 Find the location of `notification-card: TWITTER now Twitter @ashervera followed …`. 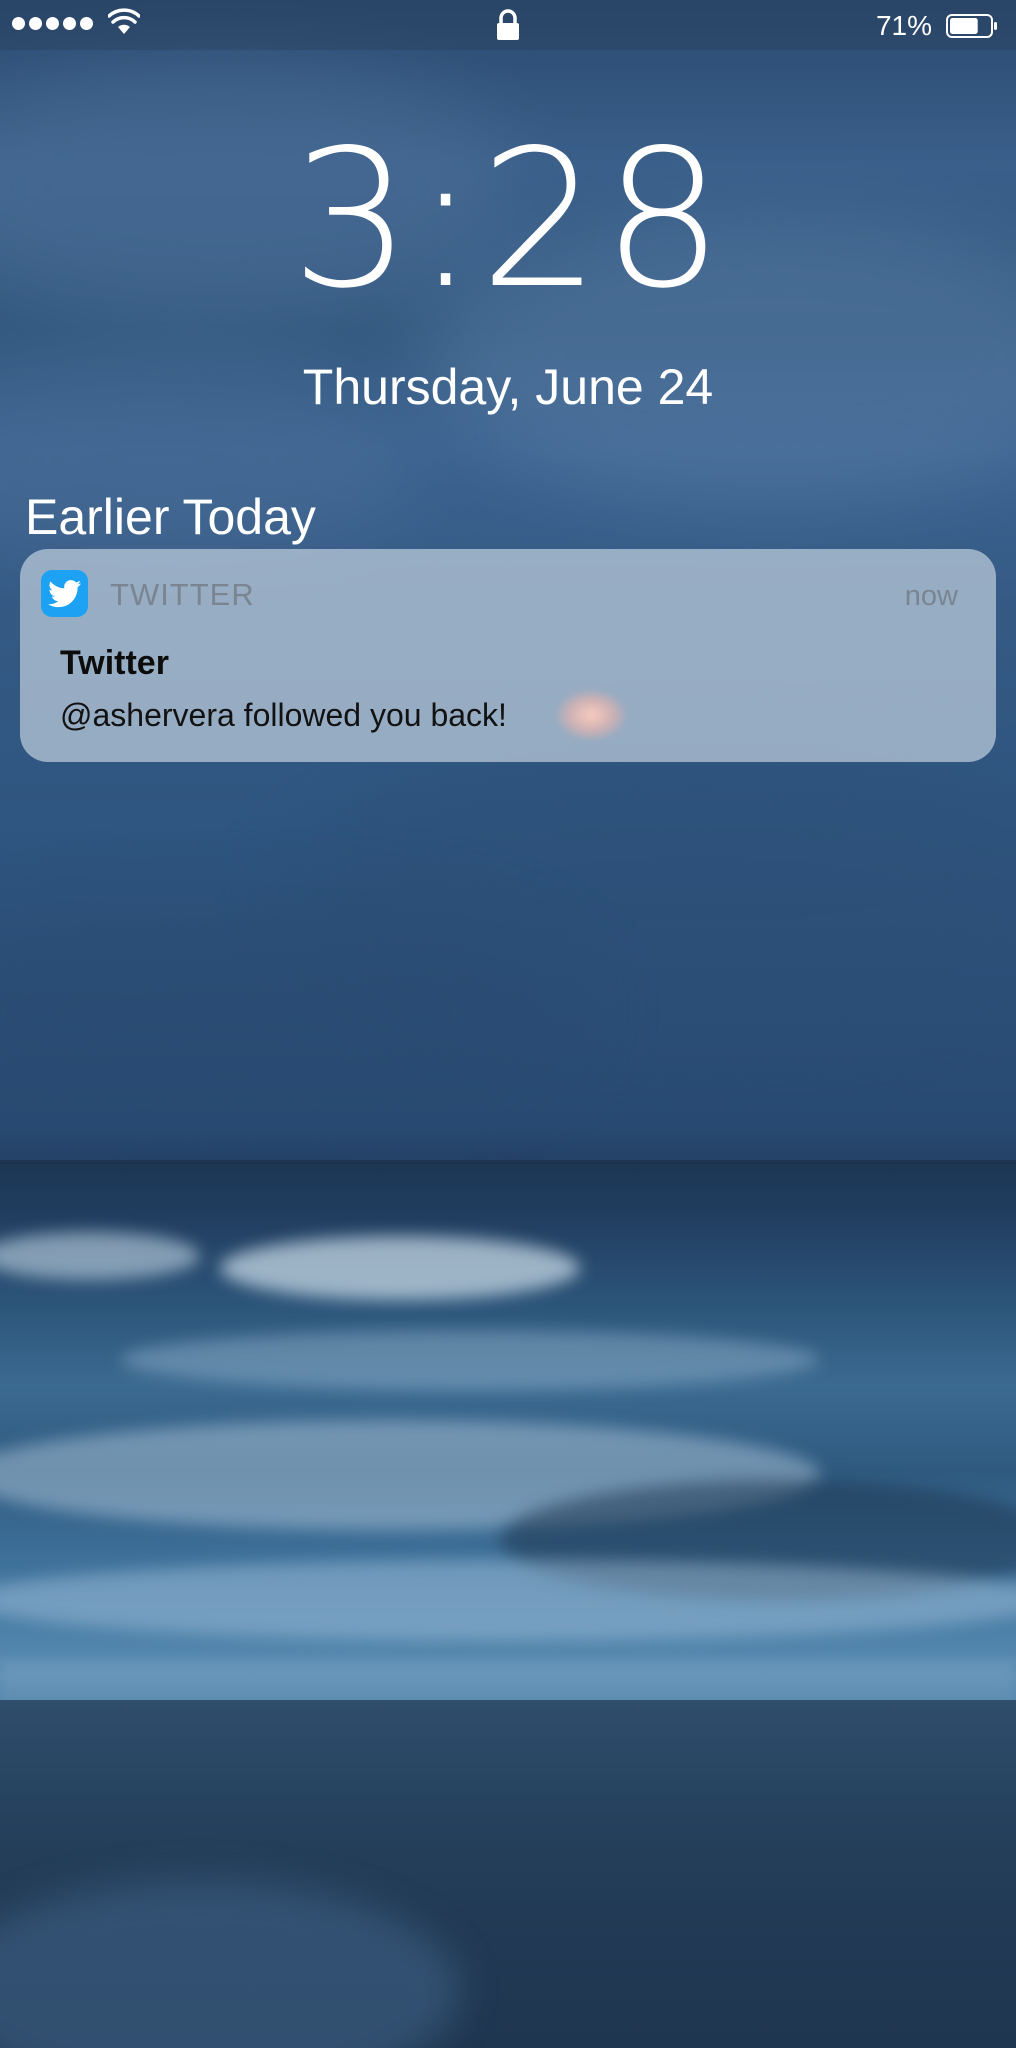

notification-card: TWITTER now Twitter @ashervera followed … is located at coordinates (508, 655).